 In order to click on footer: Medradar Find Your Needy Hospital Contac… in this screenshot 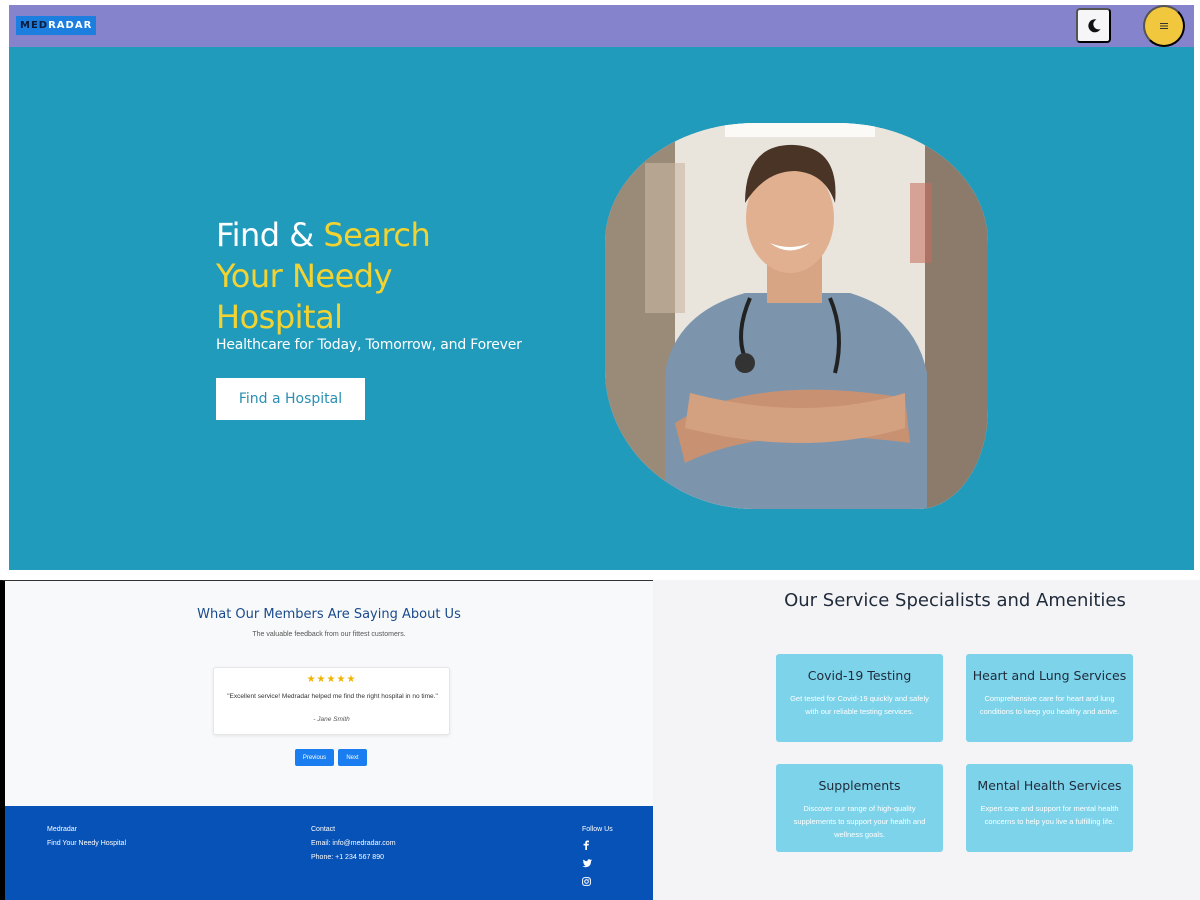, I will do `click(329, 853)`.